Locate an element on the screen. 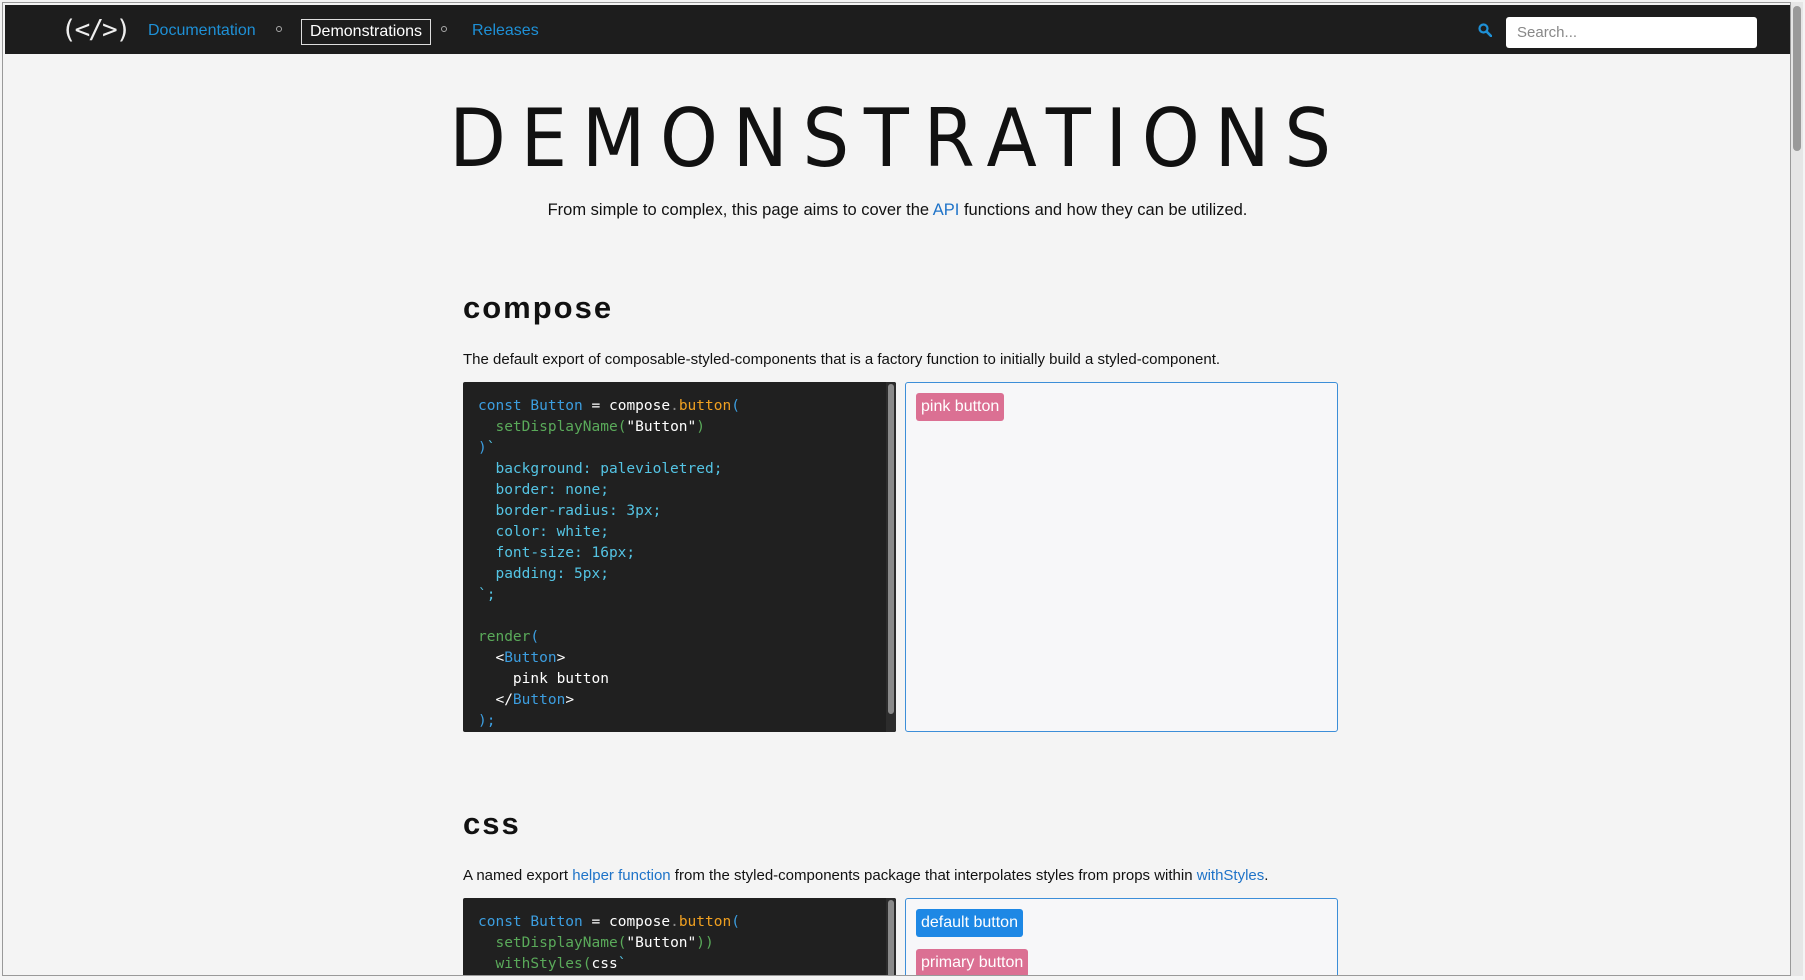  api-link: API is located at coordinates (946, 210).